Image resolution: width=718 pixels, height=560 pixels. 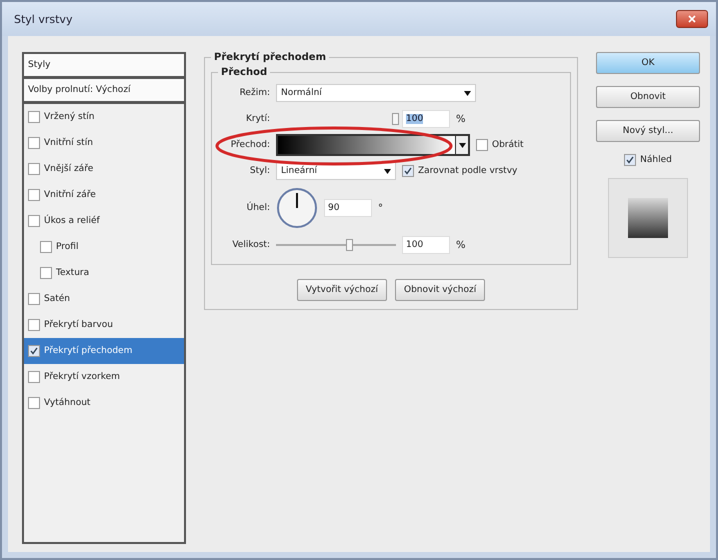 I want to click on field-label: Úhel:, so click(x=258, y=208).